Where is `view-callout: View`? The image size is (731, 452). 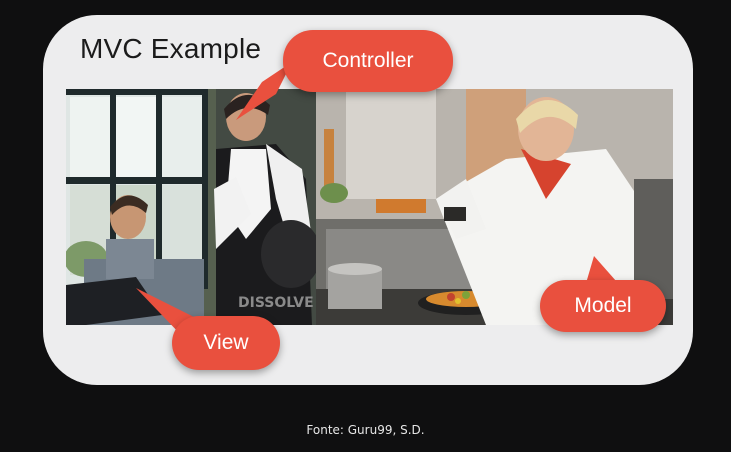
view-callout: View is located at coordinates (226, 343).